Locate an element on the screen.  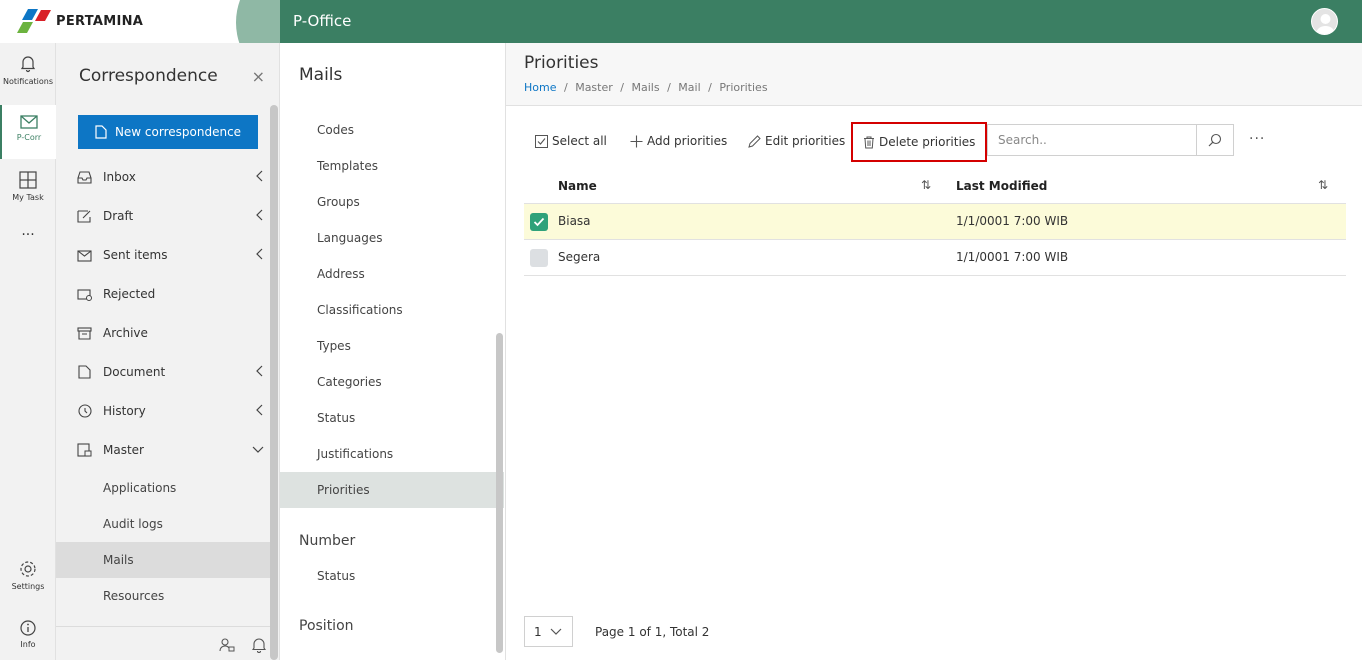
breadcrumb-mail: Mail is located at coordinates (689, 87).